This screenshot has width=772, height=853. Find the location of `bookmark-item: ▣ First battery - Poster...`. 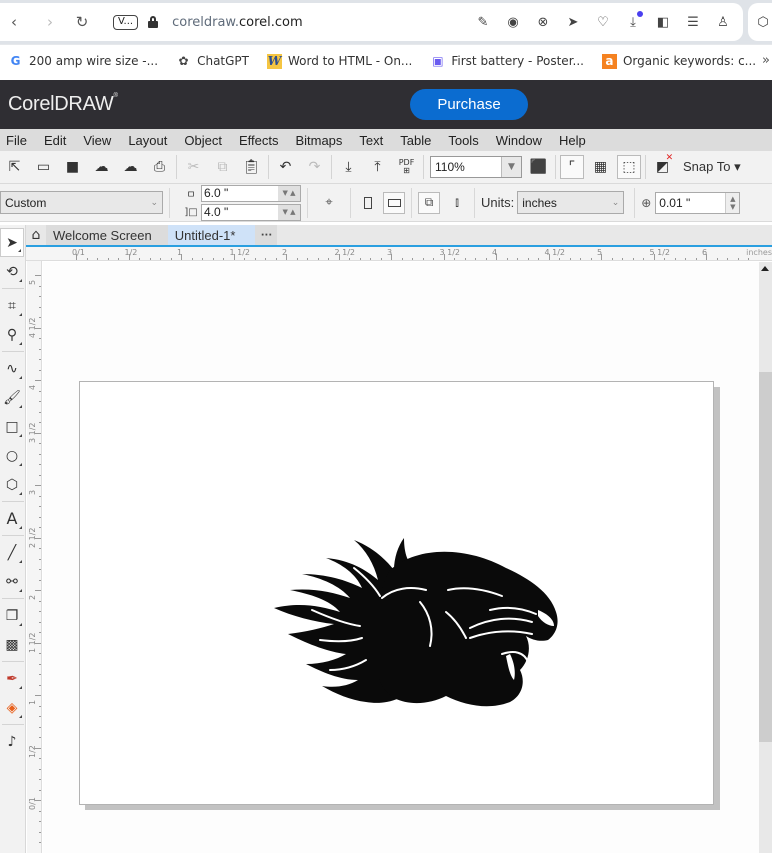

bookmark-item: ▣ First battery - Poster... is located at coordinates (507, 61).